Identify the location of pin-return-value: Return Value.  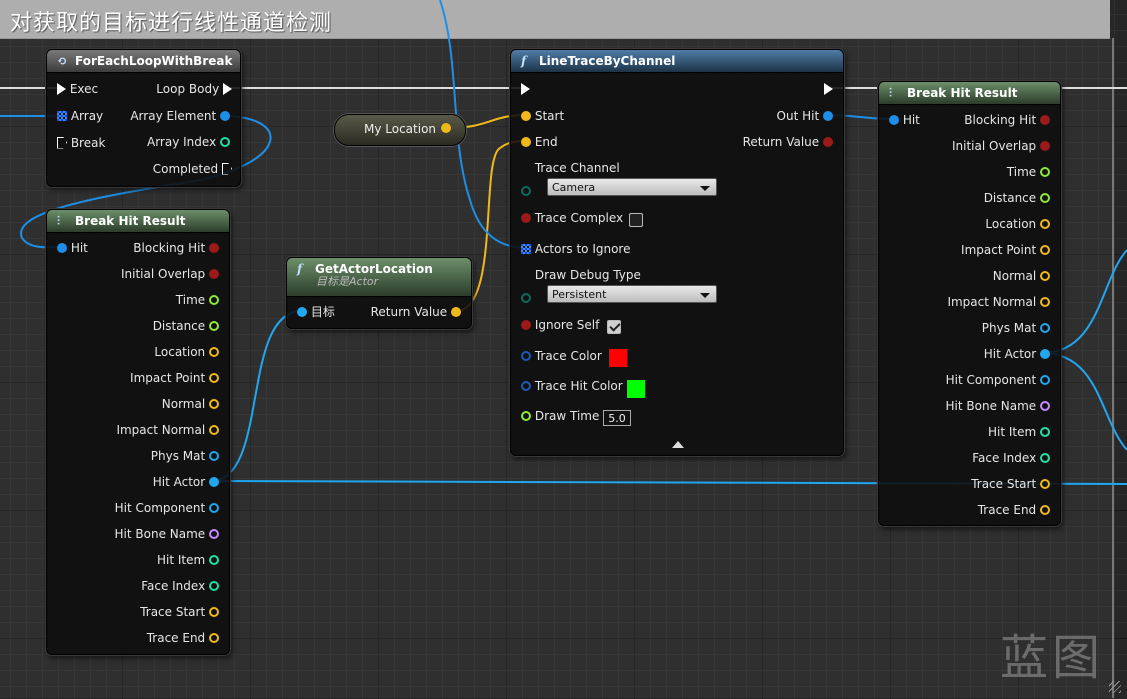
(788, 142).